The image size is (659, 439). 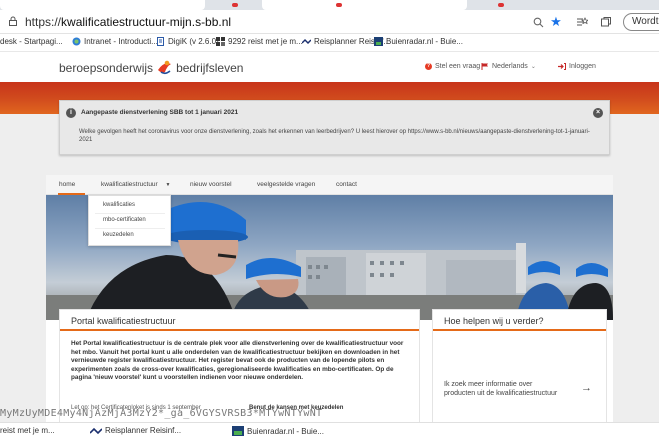 I want to click on portal-title: Portal kwalificatiestructuur, so click(x=123, y=321).